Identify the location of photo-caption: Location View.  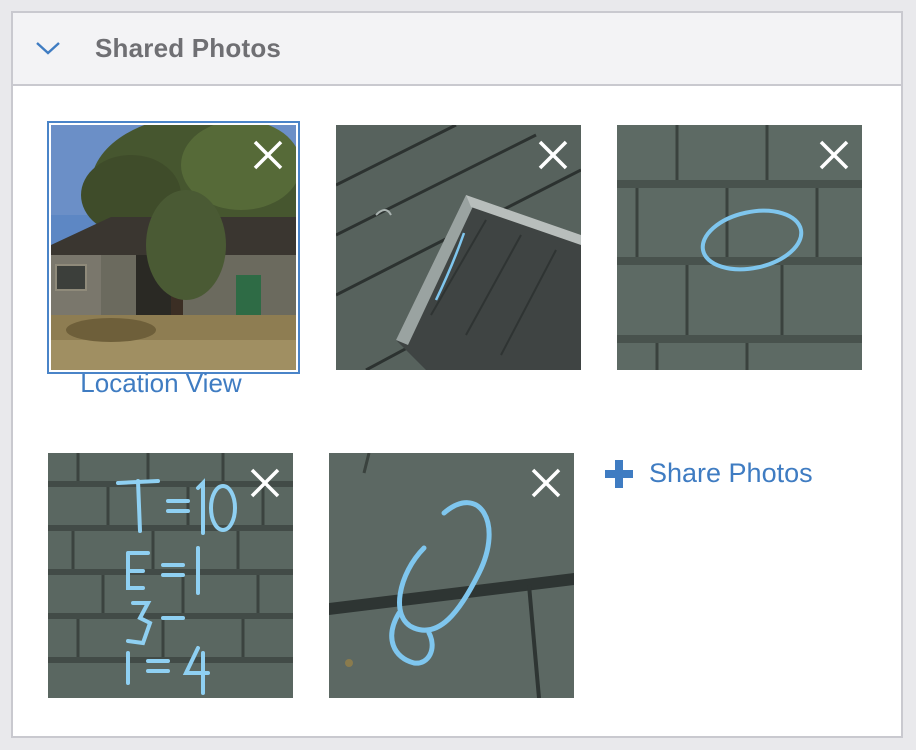
(161, 383).